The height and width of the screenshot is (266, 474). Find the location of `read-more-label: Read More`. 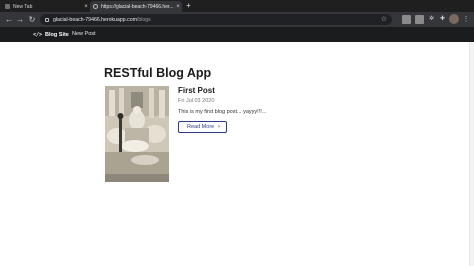

read-more-label: Read More is located at coordinates (201, 127).